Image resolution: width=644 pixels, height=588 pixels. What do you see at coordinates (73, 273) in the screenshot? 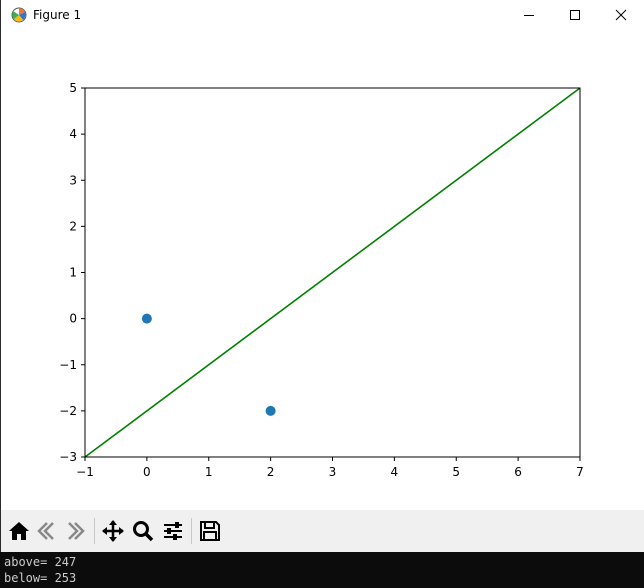
I see `y-tick-label: 1` at bounding box center [73, 273].